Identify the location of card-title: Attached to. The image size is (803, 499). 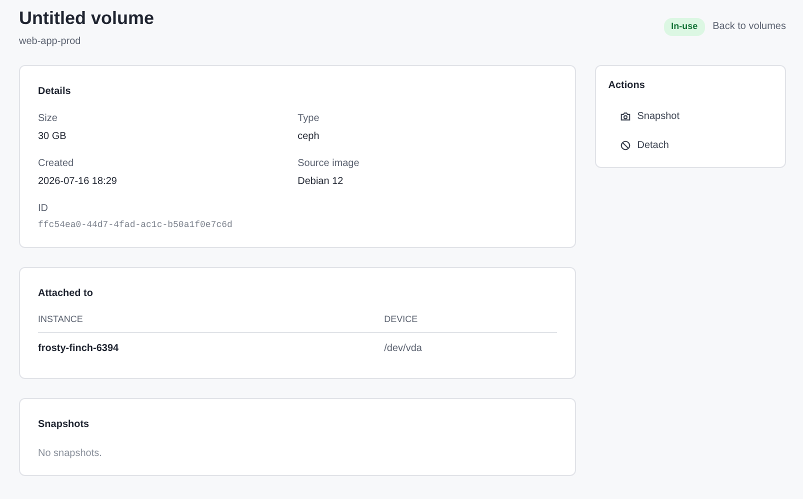
(66, 293).